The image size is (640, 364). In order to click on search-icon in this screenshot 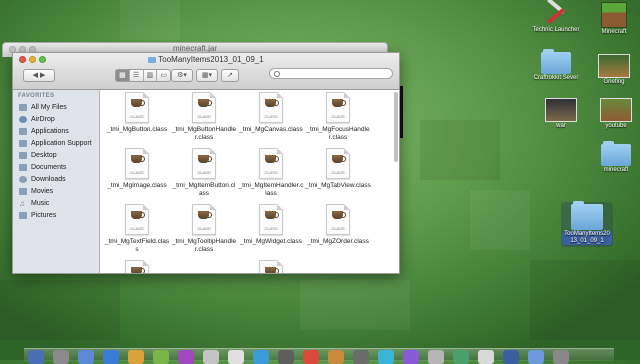, I will do `click(277, 74)`.